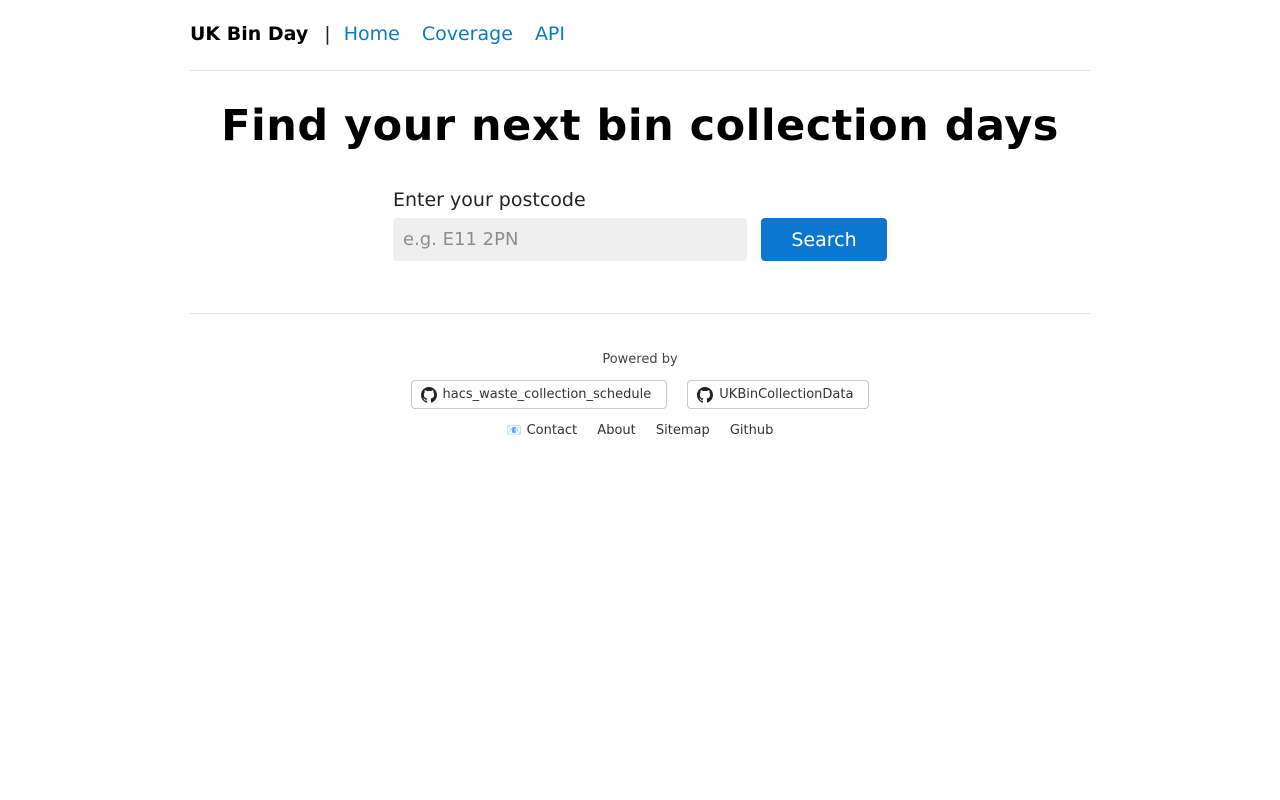 The image size is (1280, 800). I want to click on brand-logo-text: UK Bin Day, so click(249, 34).